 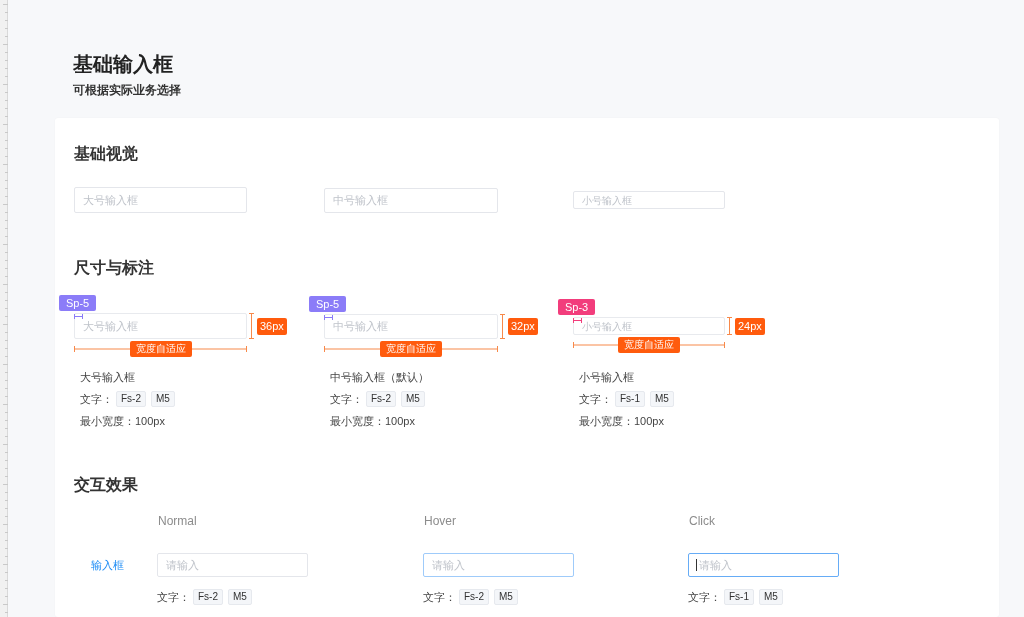 I want to click on size-name: 小号输入框, so click(x=606, y=377).